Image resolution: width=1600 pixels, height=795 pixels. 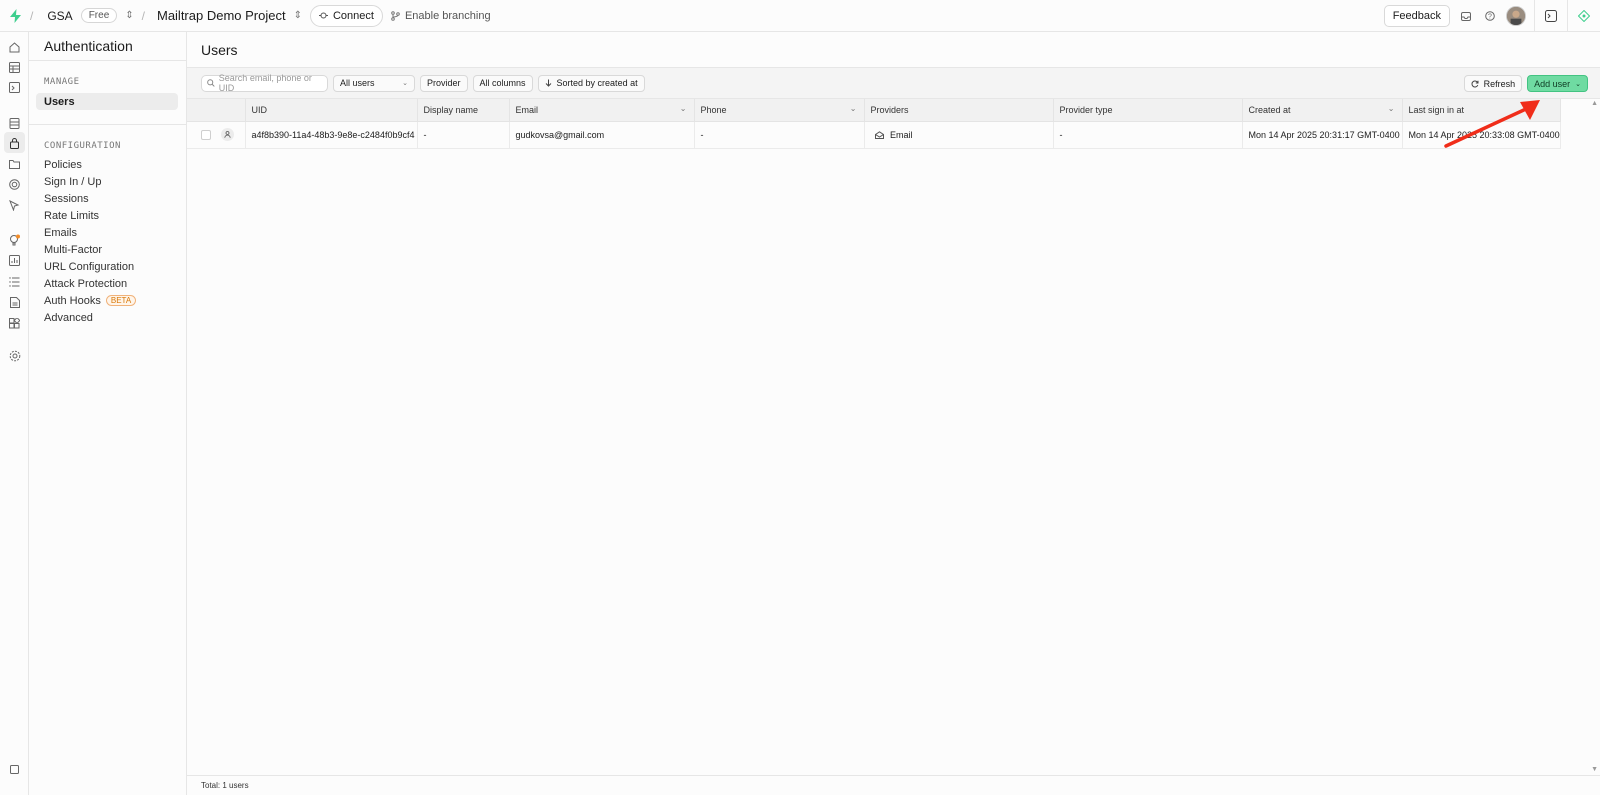 What do you see at coordinates (107, 164) in the screenshot?
I see `nav-item-policies: Policies` at bounding box center [107, 164].